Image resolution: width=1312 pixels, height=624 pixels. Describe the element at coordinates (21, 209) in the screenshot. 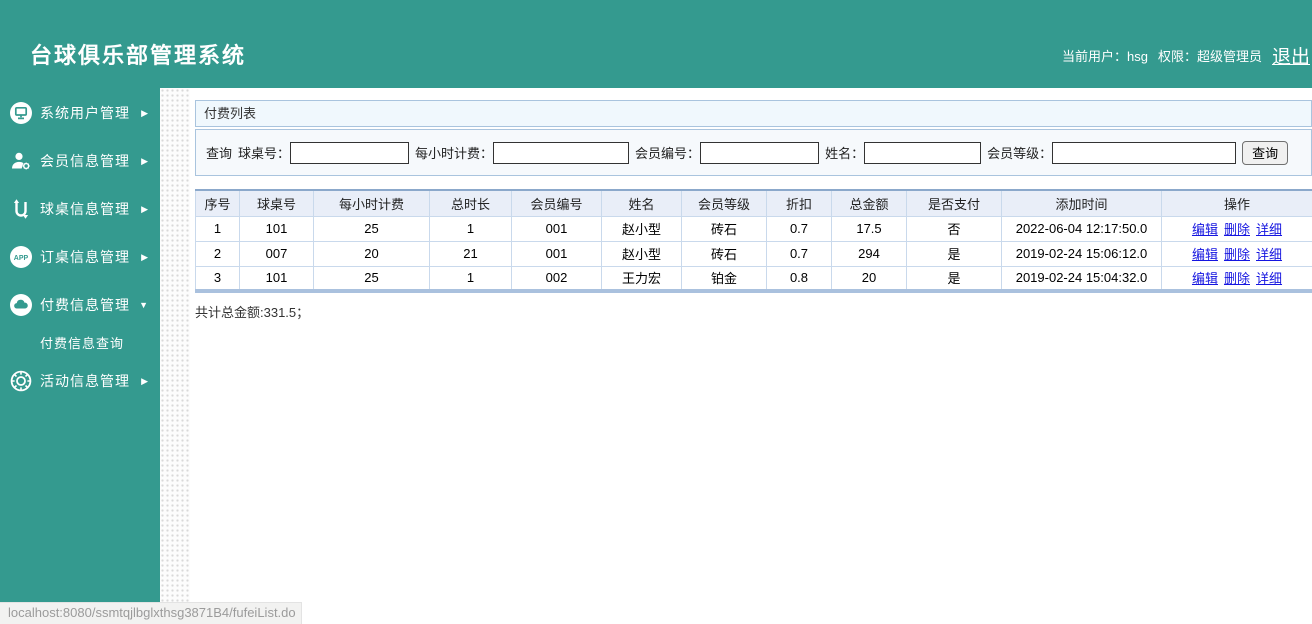

I see `u-arrows-icon` at that location.